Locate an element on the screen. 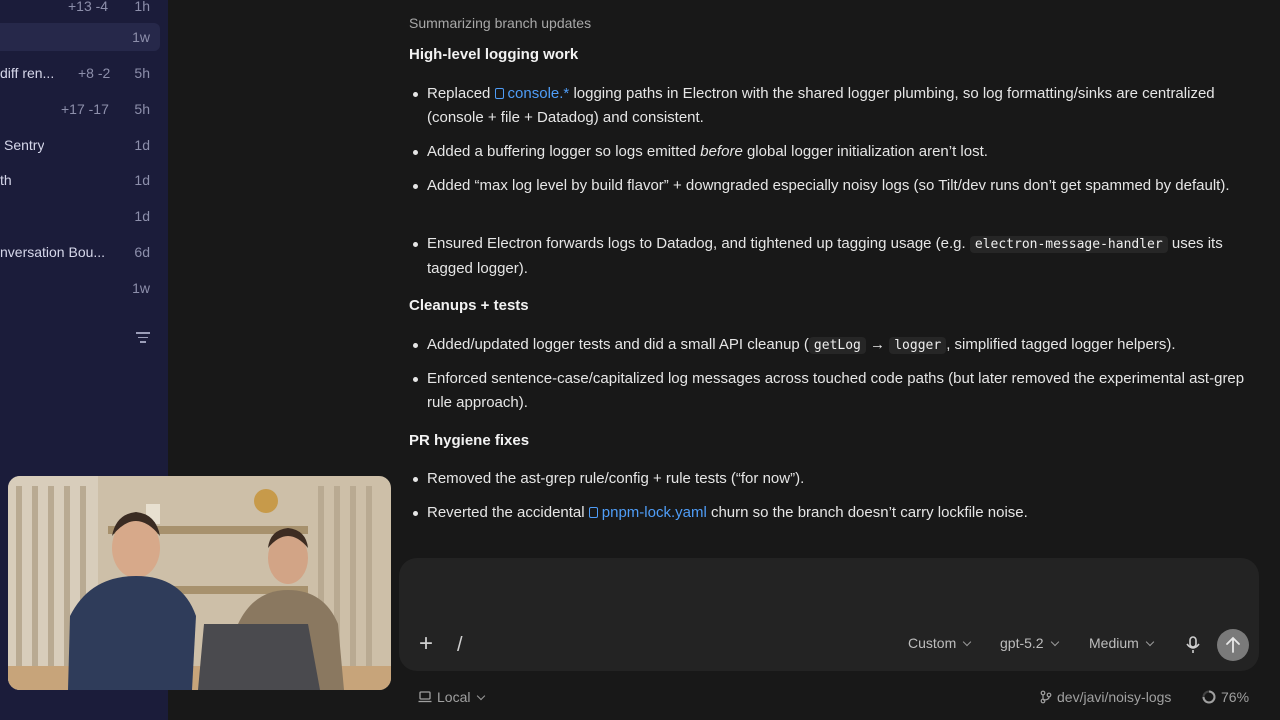 Image resolution: width=1280 pixels, height=720 pixels. progress-ring-icon is located at coordinates (1209, 697).